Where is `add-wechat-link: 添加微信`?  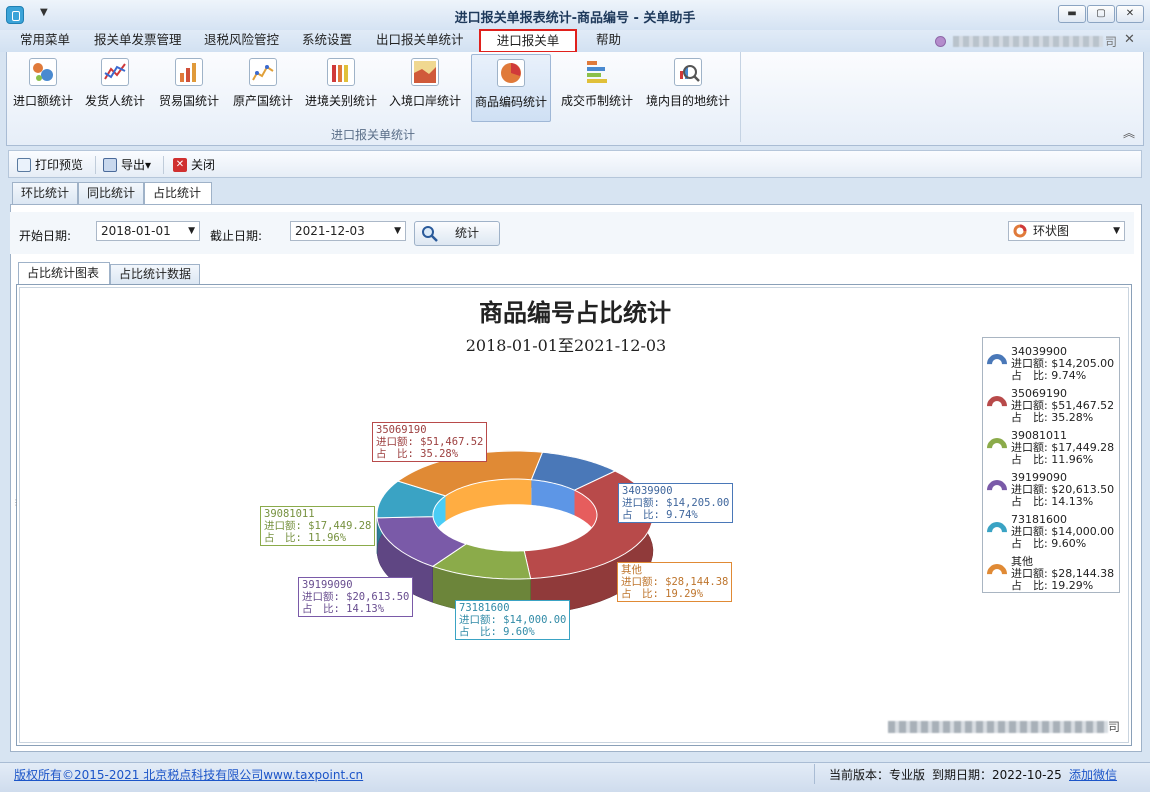 add-wechat-link: 添加微信 is located at coordinates (1093, 774).